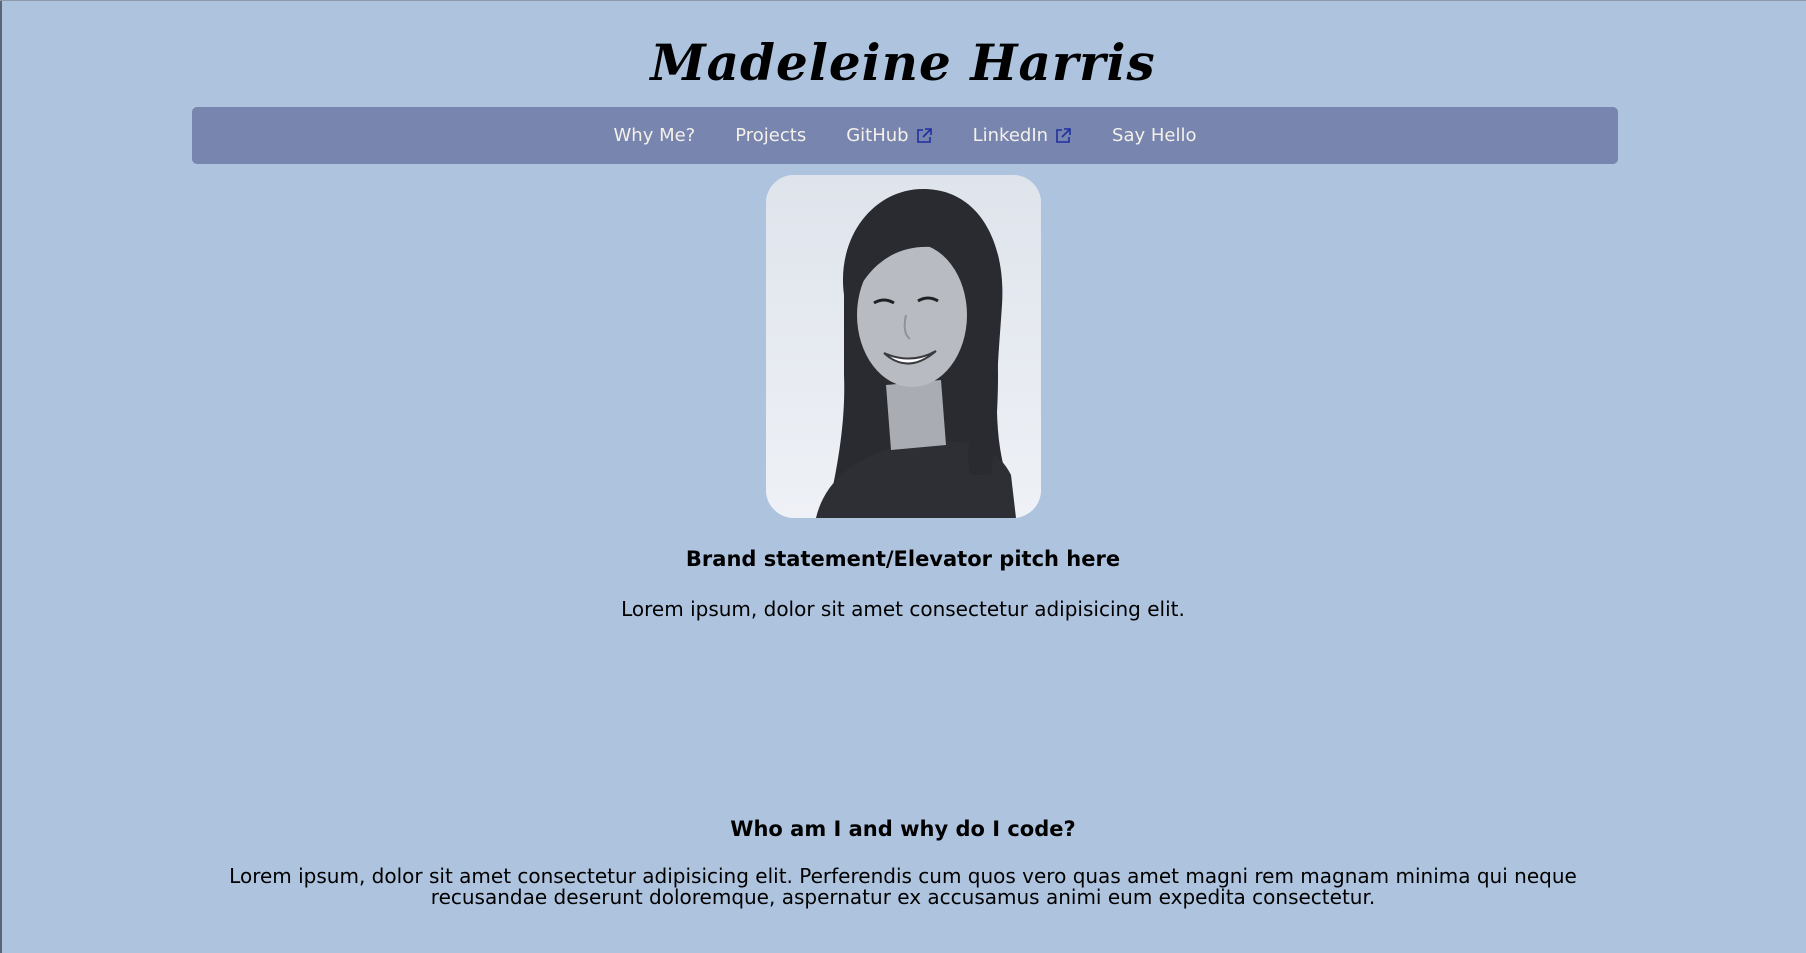 This screenshot has height=953, width=1806. I want to click on nav-link-label: LinkedIn, so click(1010, 135).